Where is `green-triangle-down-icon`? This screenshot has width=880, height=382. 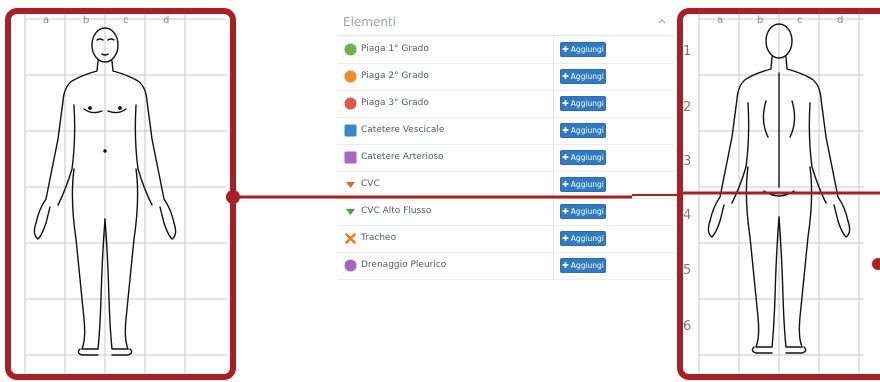 green-triangle-down-icon is located at coordinates (350, 212).